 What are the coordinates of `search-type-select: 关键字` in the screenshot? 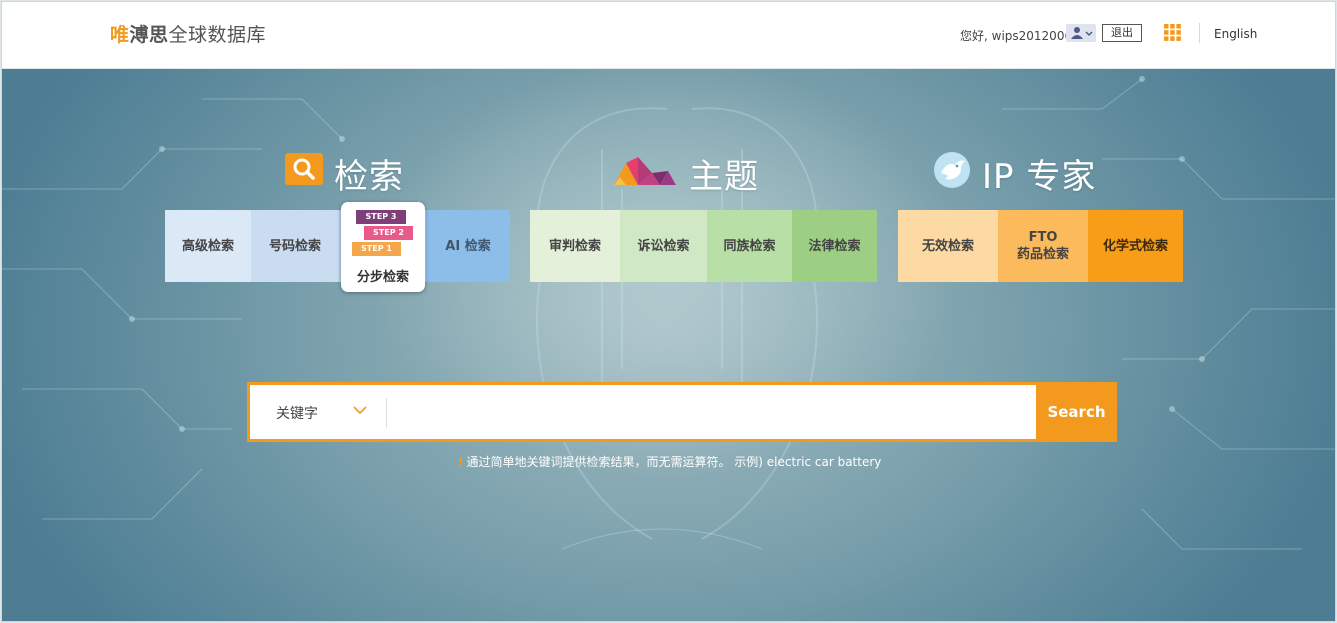 It's located at (318, 412).